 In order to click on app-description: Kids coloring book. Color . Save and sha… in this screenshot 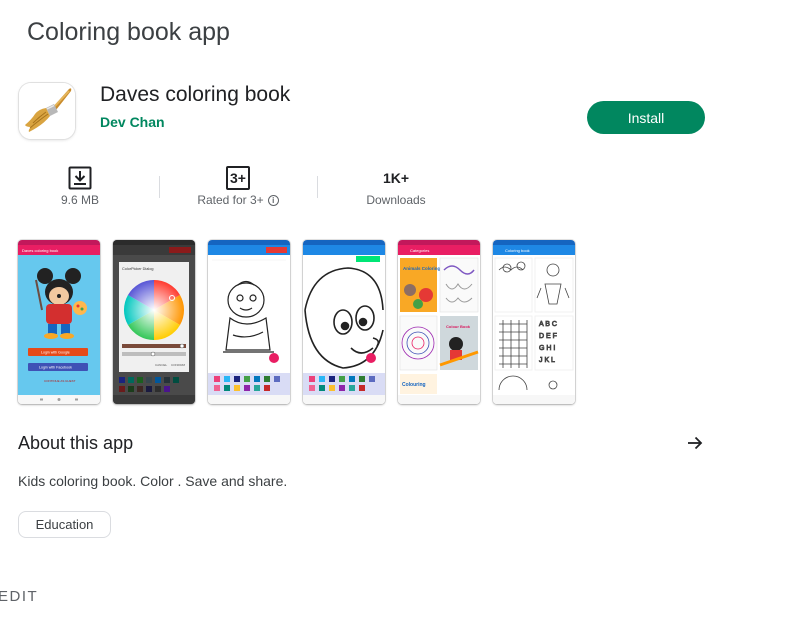, I will do `click(153, 481)`.